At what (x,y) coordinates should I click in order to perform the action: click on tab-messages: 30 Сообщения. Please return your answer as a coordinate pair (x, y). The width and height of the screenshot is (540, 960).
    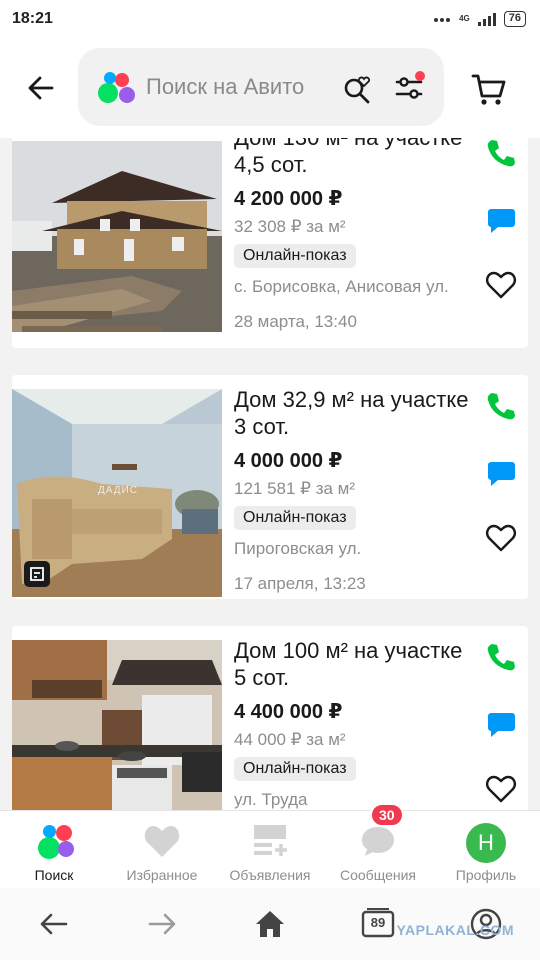
    Looking at the image, I should click on (378, 845).